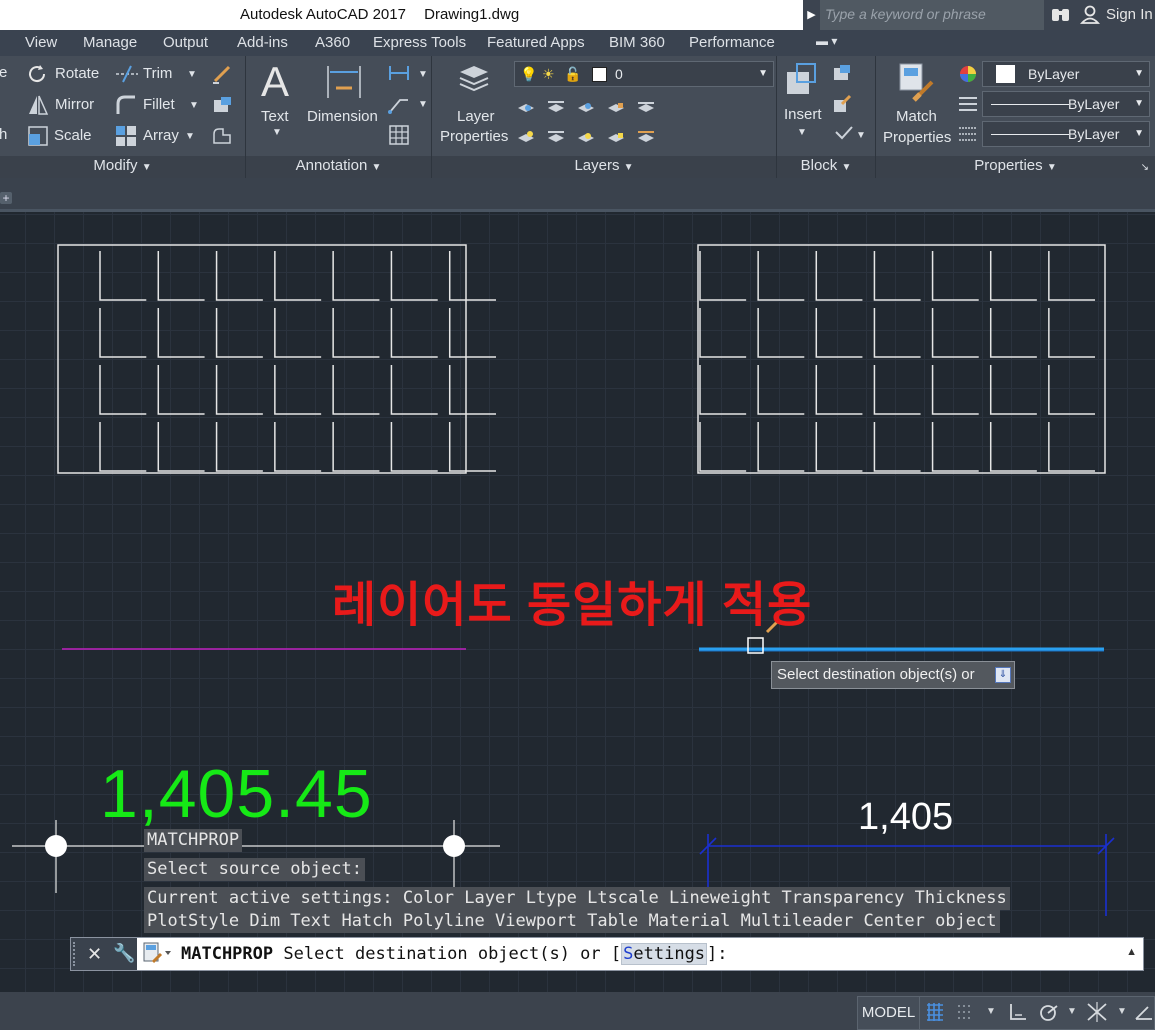 This screenshot has height=1030, width=1155. I want to click on table-icon, so click(399, 137).